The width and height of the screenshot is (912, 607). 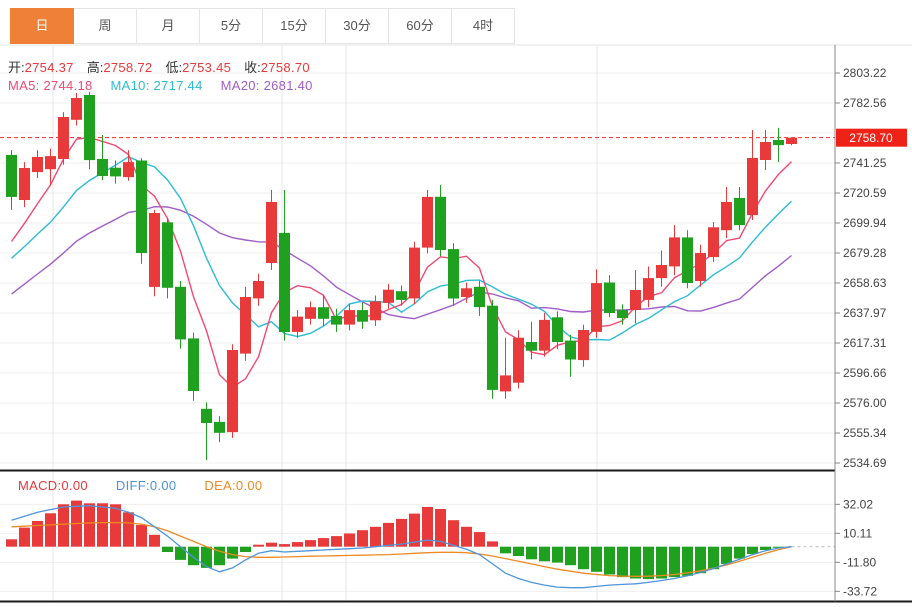 What do you see at coordinates (168, 26) in the screenshot?
I see `tab-month: 月` at bounding box center [168, 26].